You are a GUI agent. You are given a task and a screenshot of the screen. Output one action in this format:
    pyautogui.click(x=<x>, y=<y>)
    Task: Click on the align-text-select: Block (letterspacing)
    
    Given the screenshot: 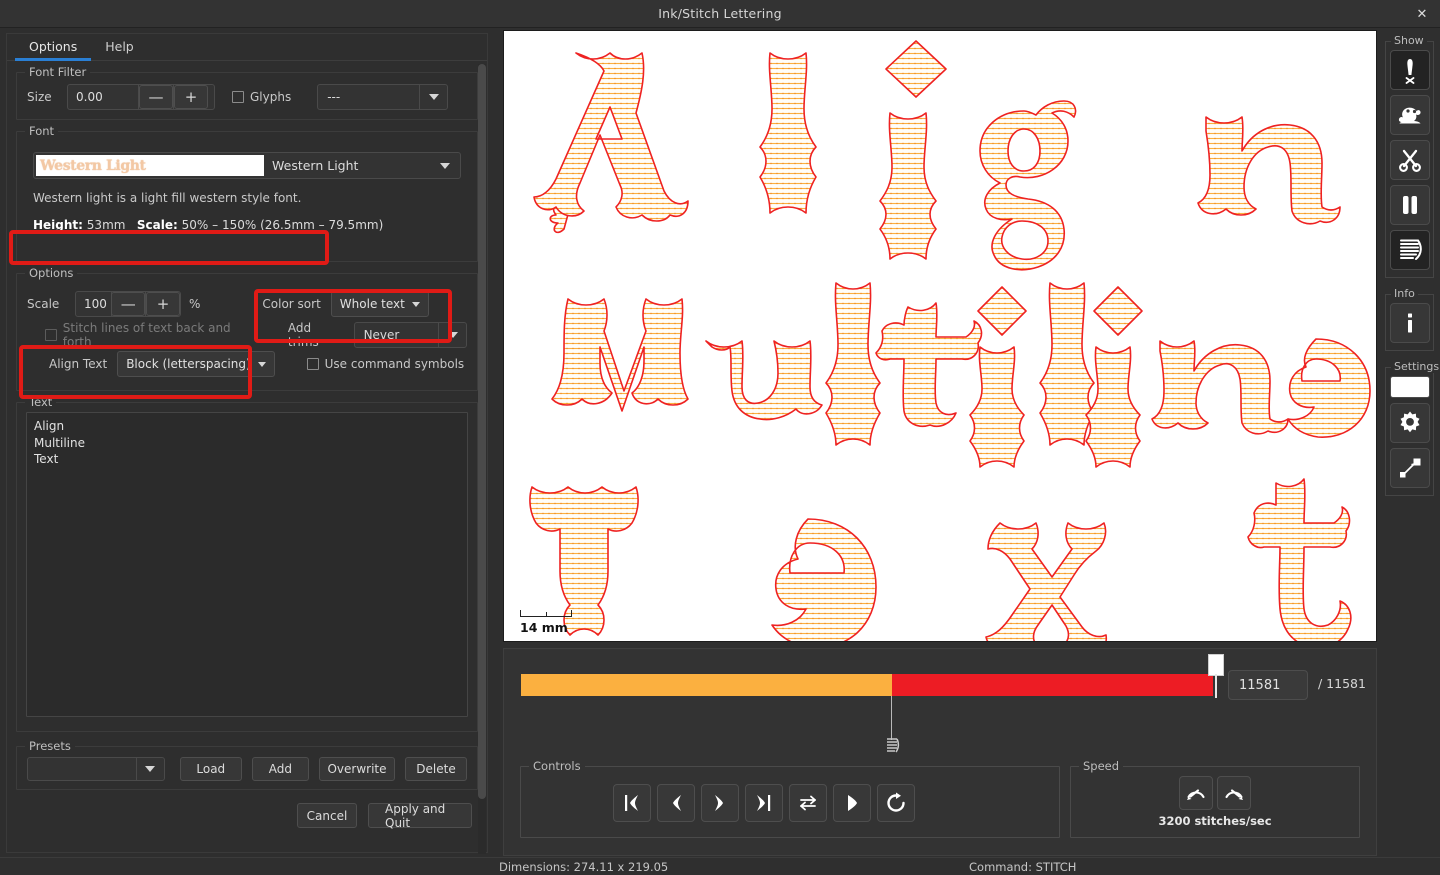 What is the action you would take?
    pyautogui.click(x=196, y=364)
    